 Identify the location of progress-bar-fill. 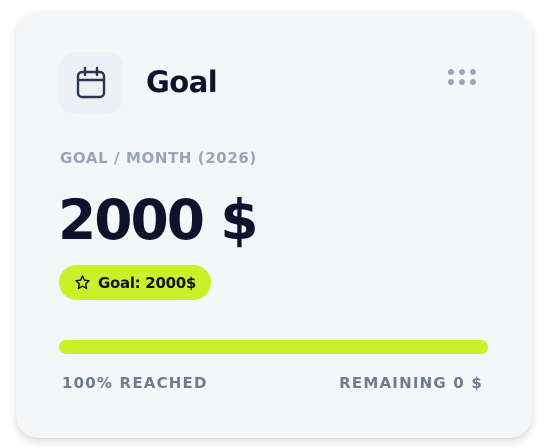
(273, 347).